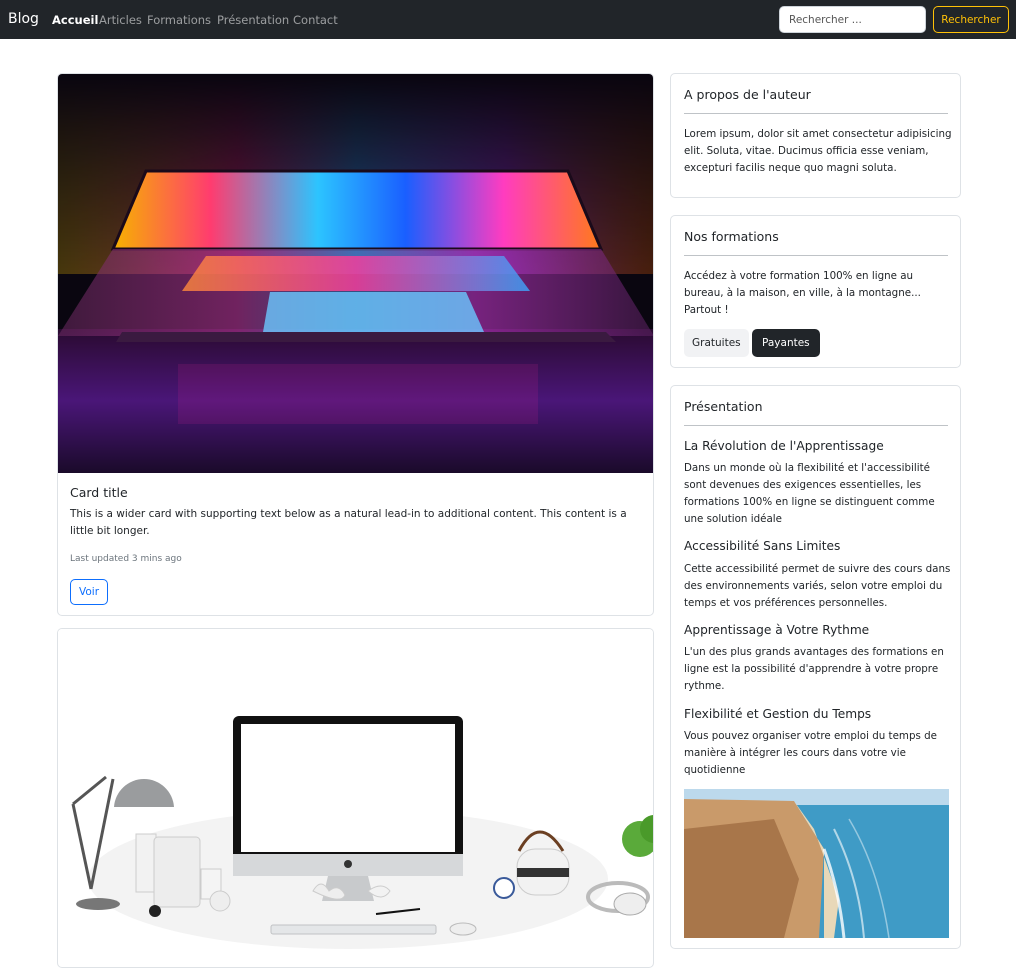  I want to click on card-title: Card title, so click(99, 492).